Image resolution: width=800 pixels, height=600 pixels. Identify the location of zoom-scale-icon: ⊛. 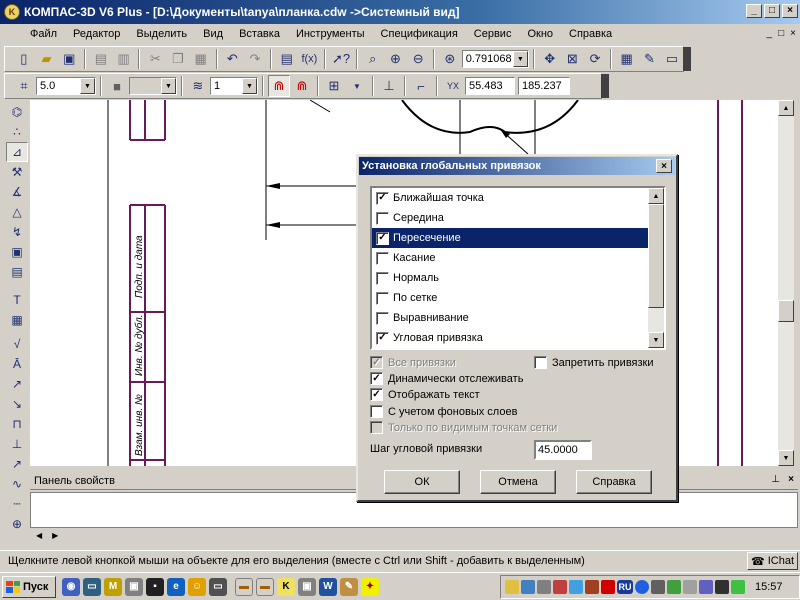
(450, 59).